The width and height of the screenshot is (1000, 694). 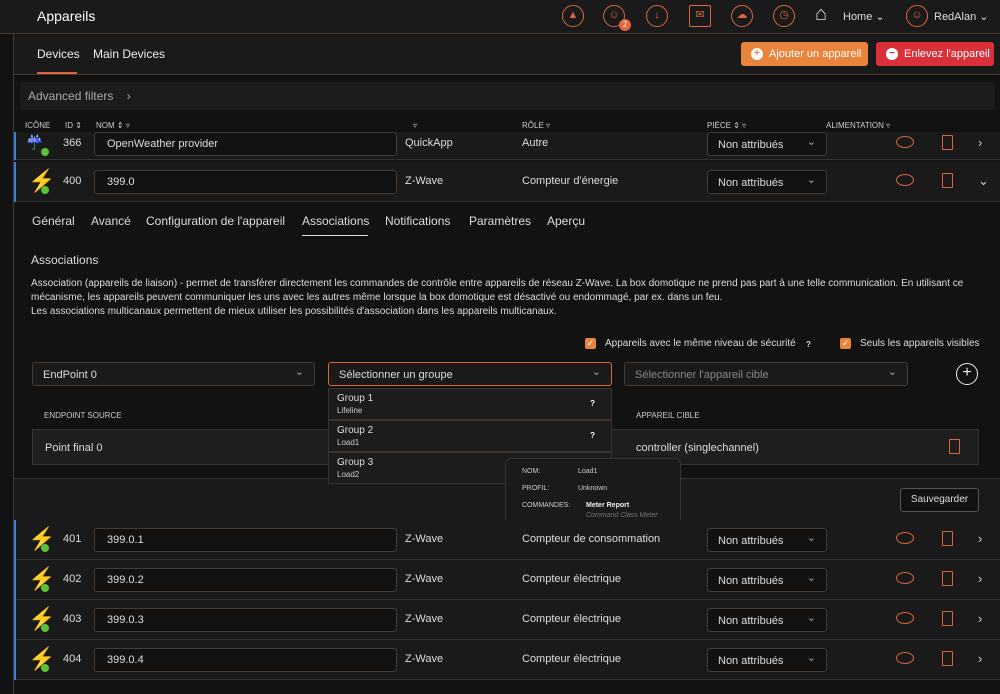 I want to click on home-icon: ⌂, so click(x=821, y=14).